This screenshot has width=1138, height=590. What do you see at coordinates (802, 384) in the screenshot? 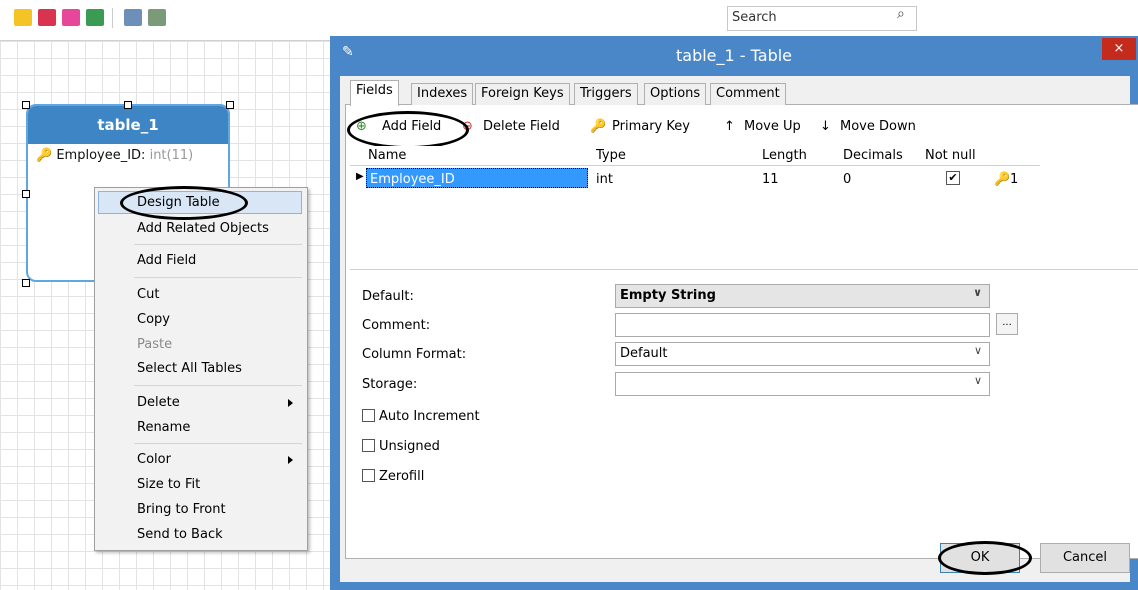
I see `storage-select: ∨` at bounding box center [802, 384].